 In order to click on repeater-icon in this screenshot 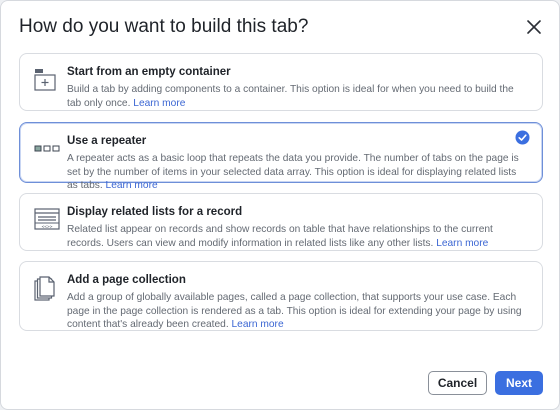, I will do `click(48, 150)`.